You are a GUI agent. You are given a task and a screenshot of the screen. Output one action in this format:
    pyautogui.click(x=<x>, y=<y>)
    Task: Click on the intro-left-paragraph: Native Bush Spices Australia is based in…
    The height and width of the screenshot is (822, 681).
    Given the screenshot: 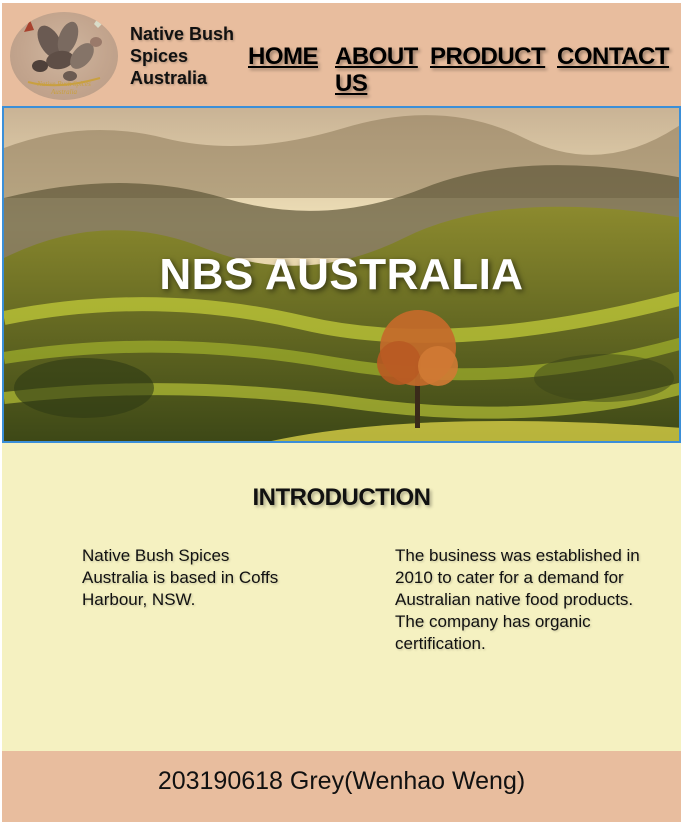 What is the action you would take?
    pyautogui.click(x=180, y=577)
    